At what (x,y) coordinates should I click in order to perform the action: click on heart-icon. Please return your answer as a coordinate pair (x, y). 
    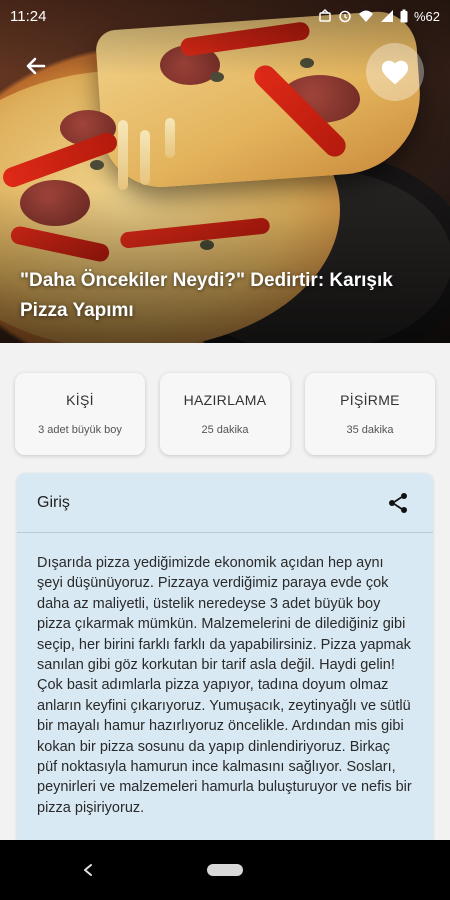
    Looking at the image, I should click on (395, 72).